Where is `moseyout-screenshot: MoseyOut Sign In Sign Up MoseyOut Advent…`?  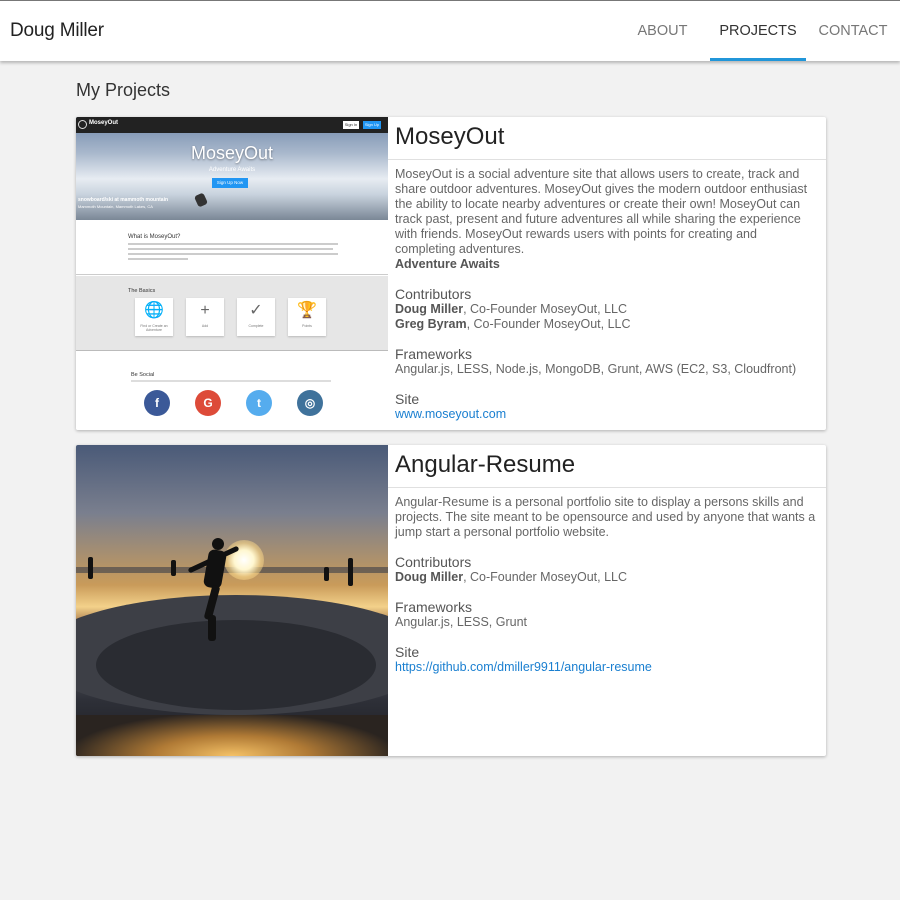 moseyout-screenshot: MoseyOut Sign In Sign Up MoseyOut Advent… is located at coordinates (232, 273).